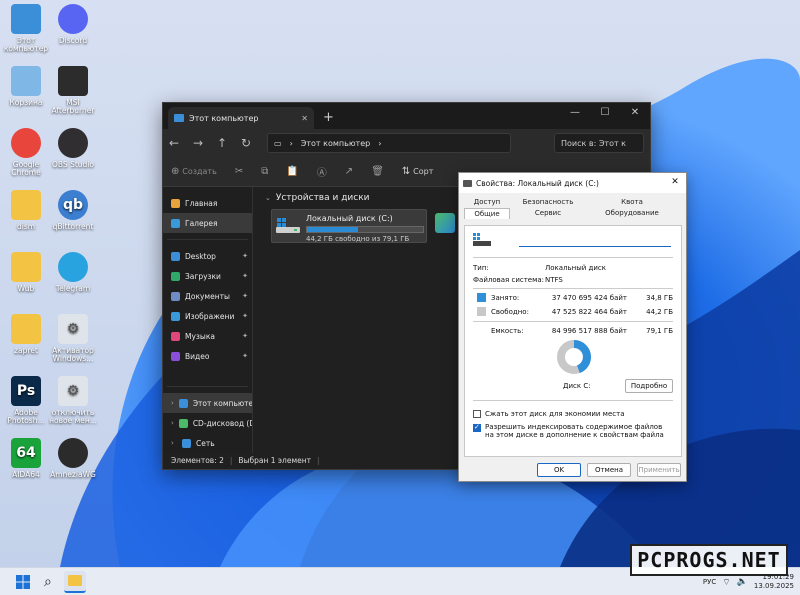  What do you see at coordinates (322, 171) in the screenshot?
I see `rename-icon: Ⓐ` at bounding box center [322, 171].